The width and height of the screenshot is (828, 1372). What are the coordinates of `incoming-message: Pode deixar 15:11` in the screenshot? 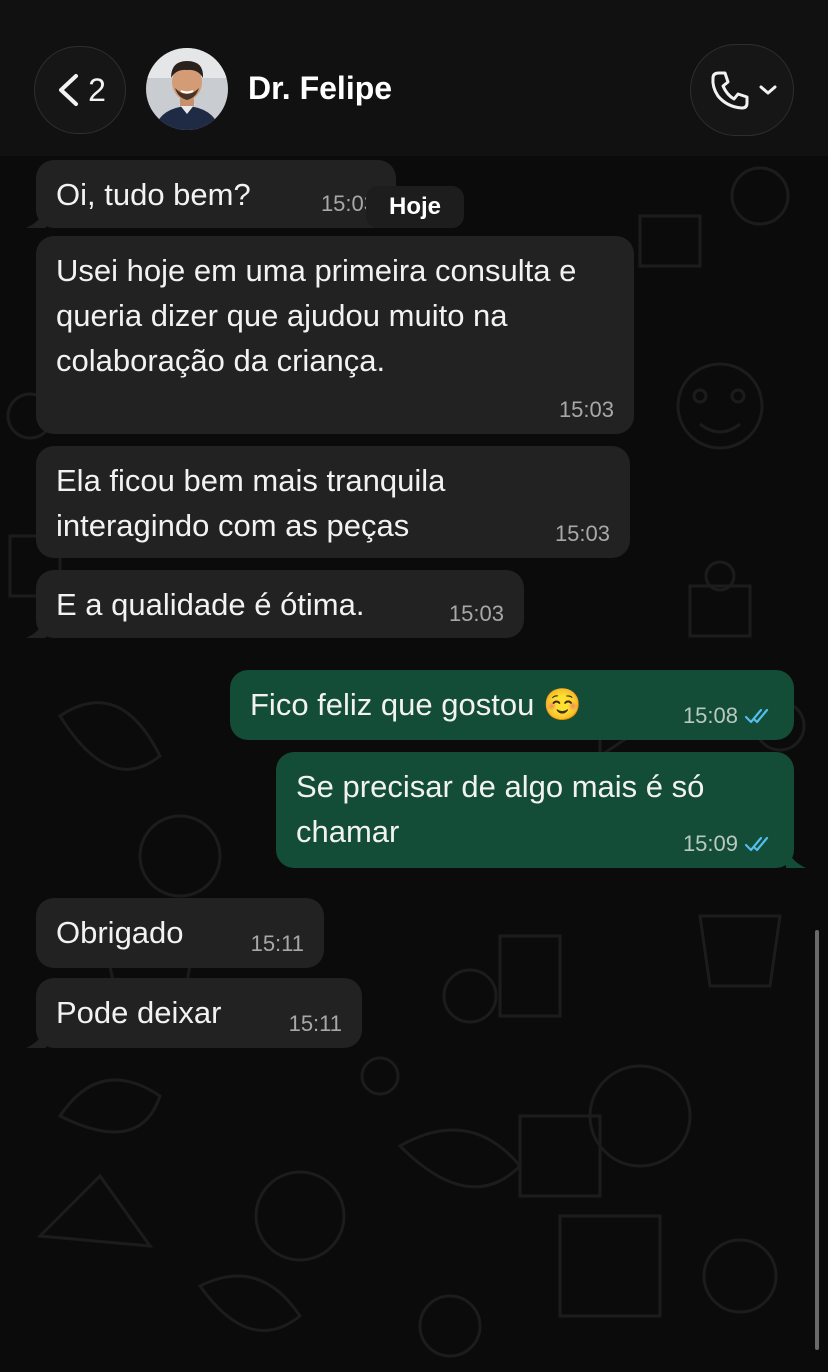 It's located at (199, 1013).